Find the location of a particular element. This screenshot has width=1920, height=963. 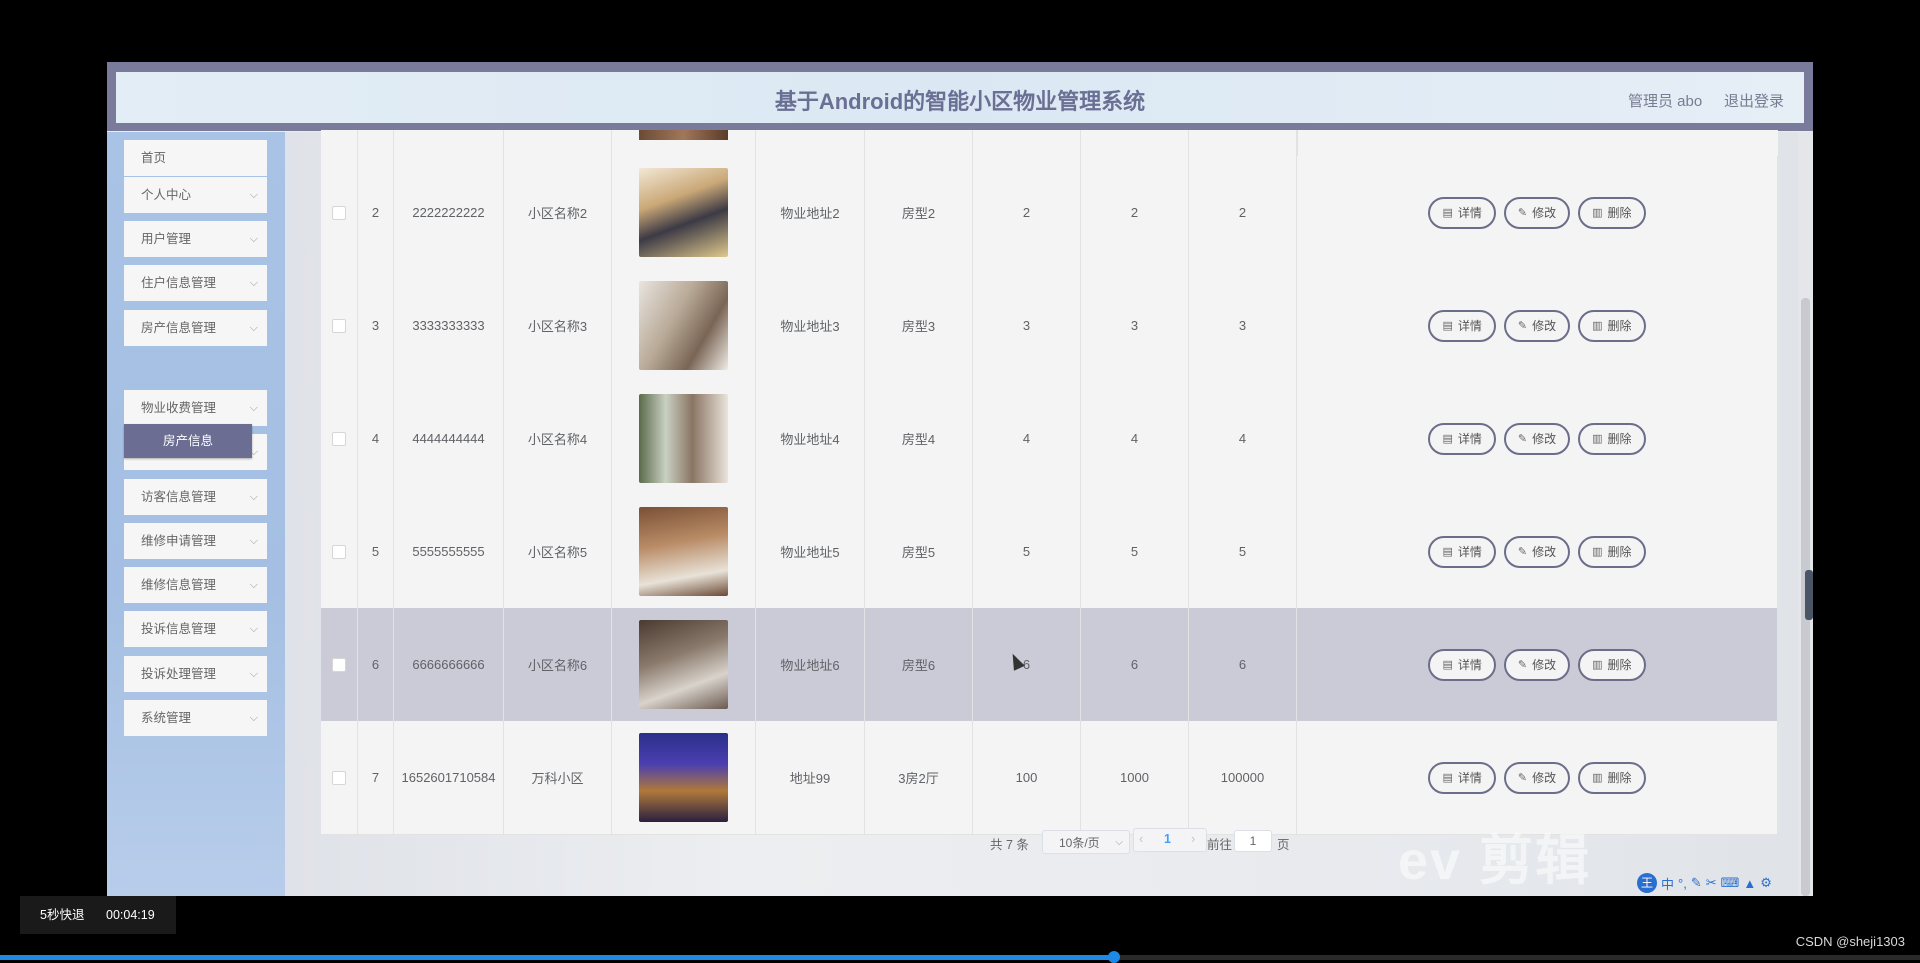

community-name: 万科小区 is located at coordinates (558, 777).